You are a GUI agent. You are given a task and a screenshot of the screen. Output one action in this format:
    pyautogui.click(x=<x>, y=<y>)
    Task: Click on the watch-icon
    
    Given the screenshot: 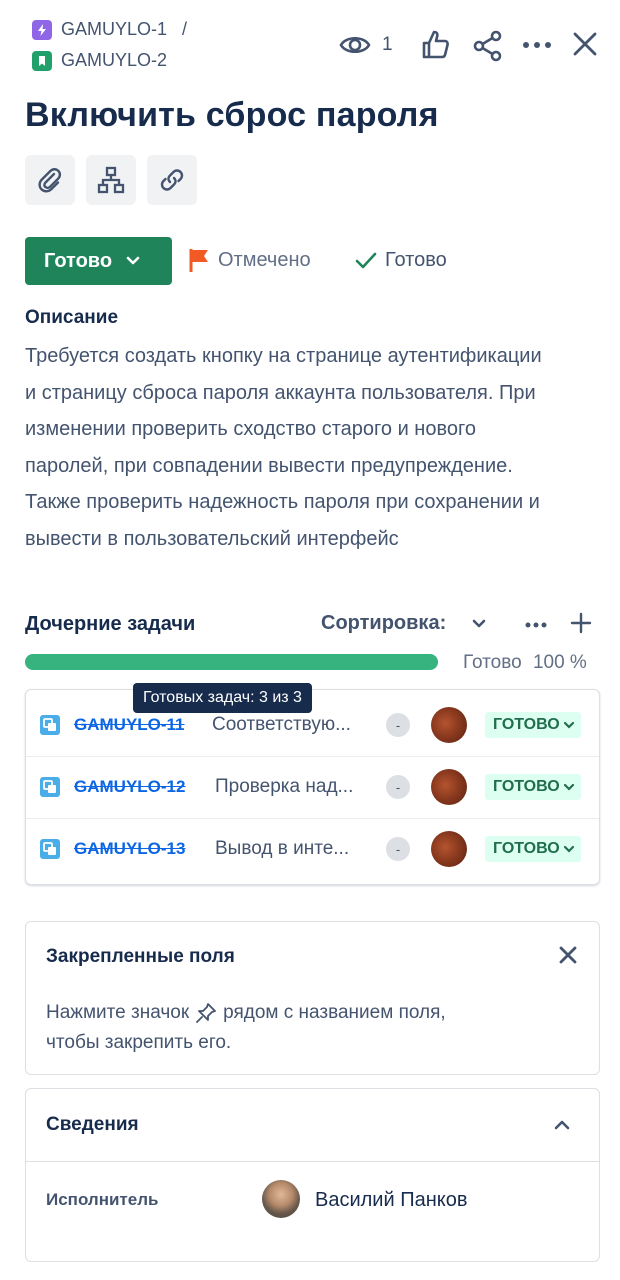 What is the action you would take?
    pyautogui.click(x=355, y=45)
    